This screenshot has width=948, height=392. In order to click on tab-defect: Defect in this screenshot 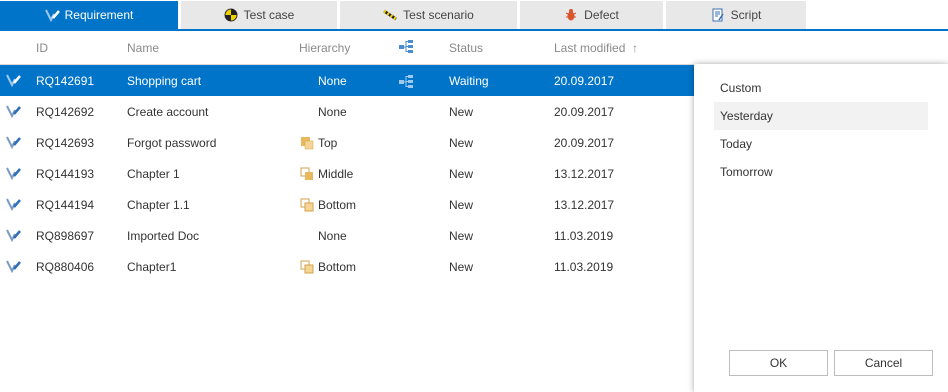, I will do `click(591, 15)`.